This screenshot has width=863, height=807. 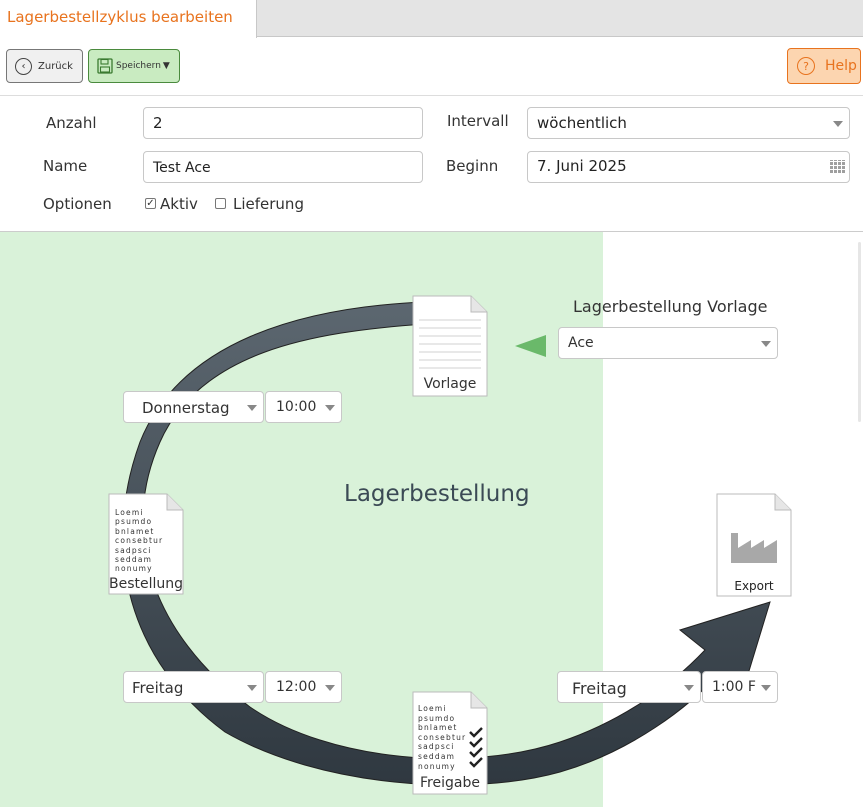 I want to click on export-document: Export, so click(x=754, y=545).